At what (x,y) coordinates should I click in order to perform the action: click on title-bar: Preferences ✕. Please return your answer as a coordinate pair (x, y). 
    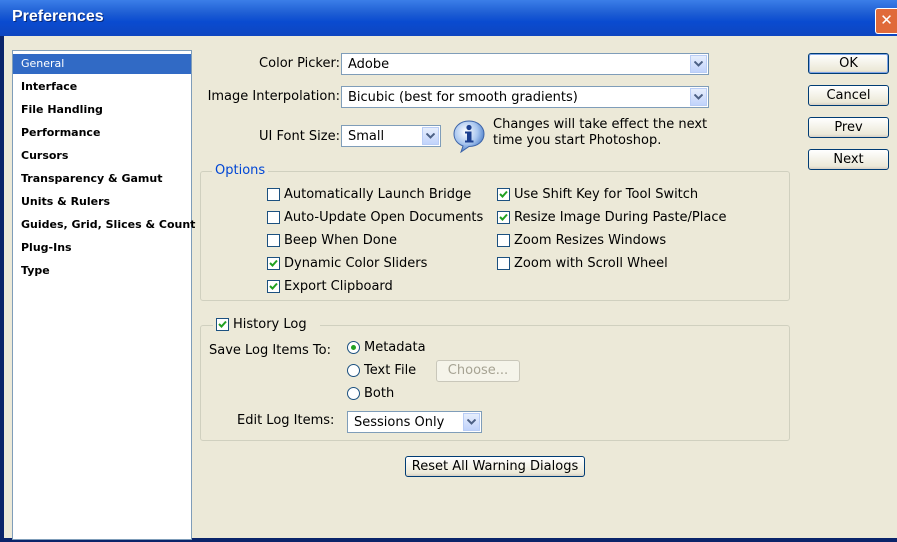
    Looking at the image, I should click on (448, 18).